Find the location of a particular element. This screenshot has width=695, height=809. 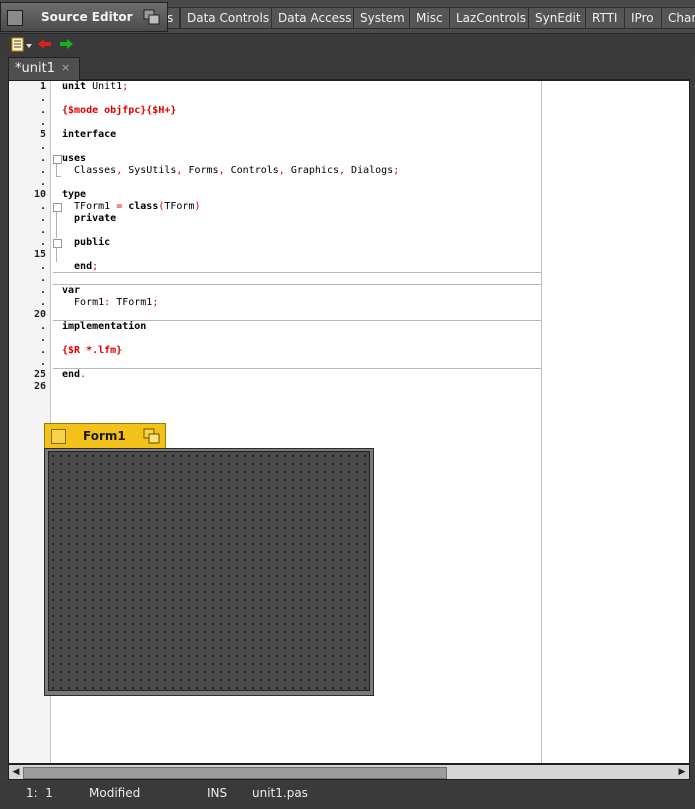

scroll-thumb is located at coordinates (235, 773).